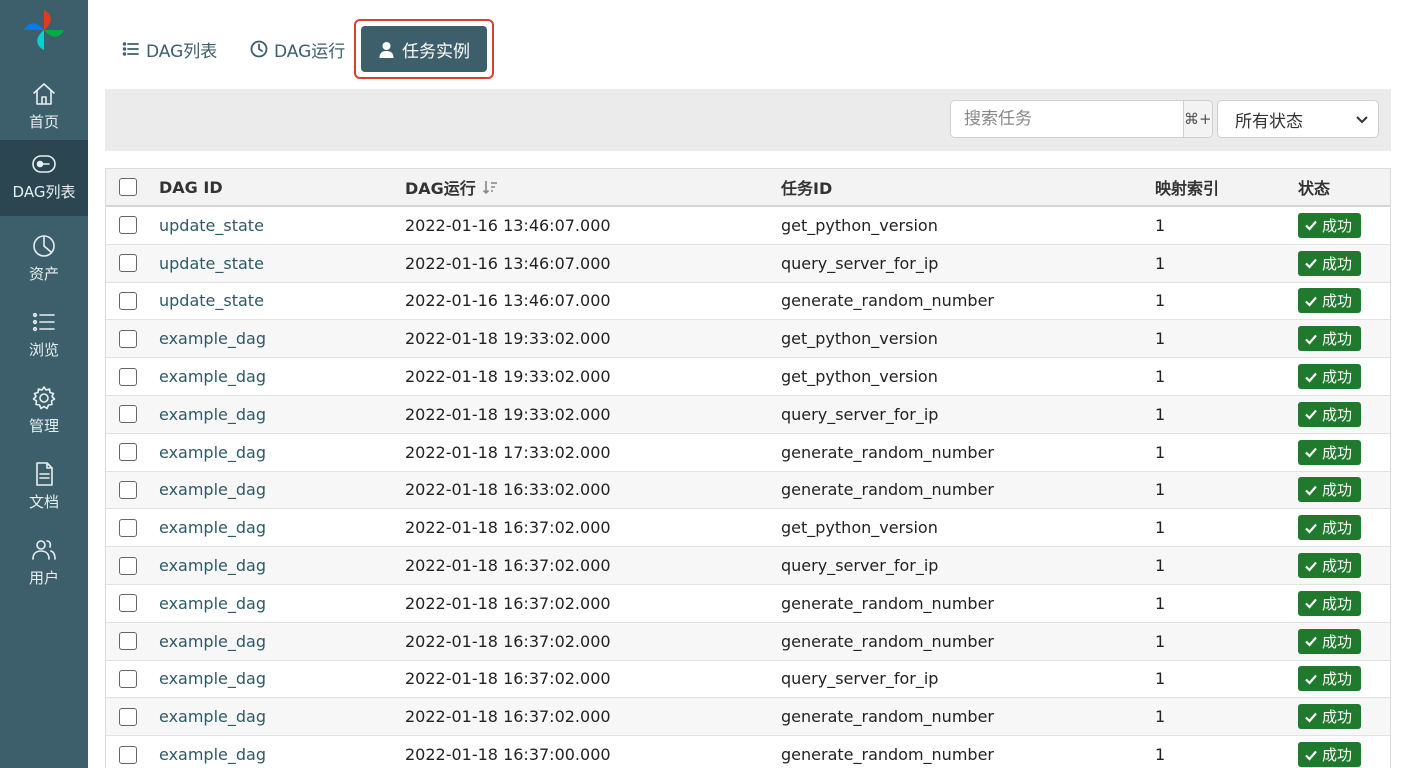 This screenshot has width=1408, height=768. What do you see at coordinates (508, 755) in the screenshot?
I see `dag-run-value: 2022-01-18 16:37:00.000` at bounding box center [508, 755].